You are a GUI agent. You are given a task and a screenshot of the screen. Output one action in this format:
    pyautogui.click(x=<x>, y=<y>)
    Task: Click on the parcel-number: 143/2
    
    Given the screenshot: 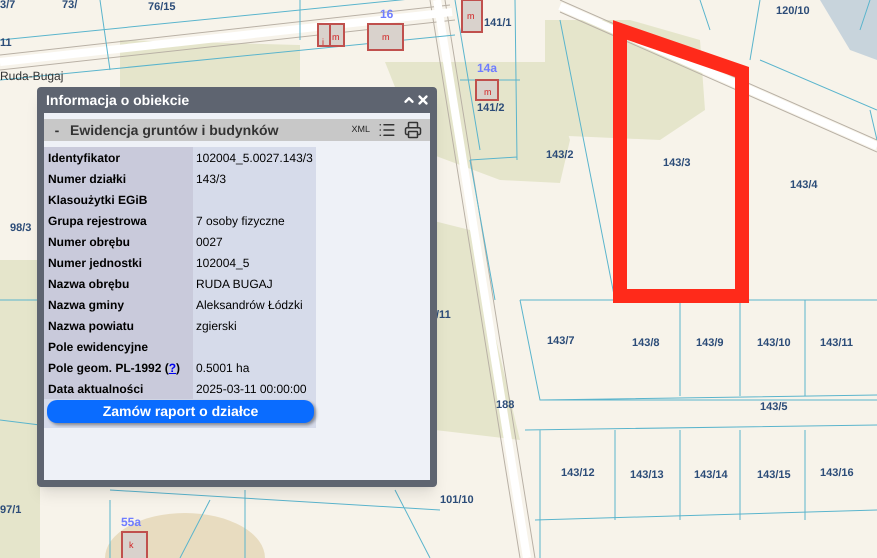 What is the action you would take?
    pyautogui.click(x=560, y=155)
    